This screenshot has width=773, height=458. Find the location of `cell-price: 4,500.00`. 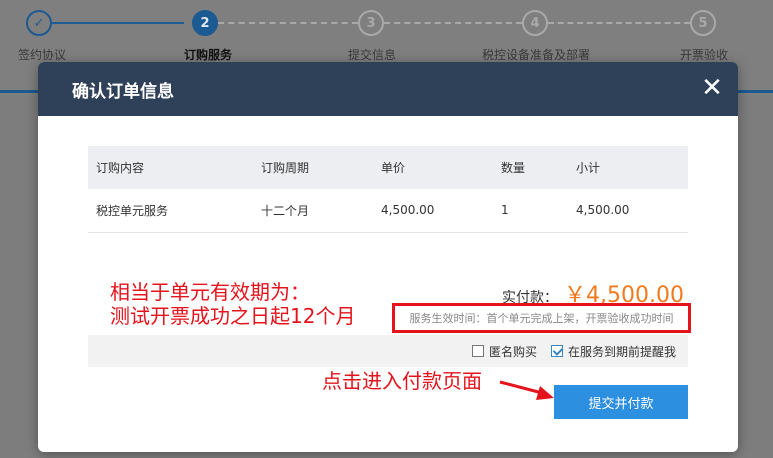

cell-price: 4,500.00 is located at coordinates (433, 211).